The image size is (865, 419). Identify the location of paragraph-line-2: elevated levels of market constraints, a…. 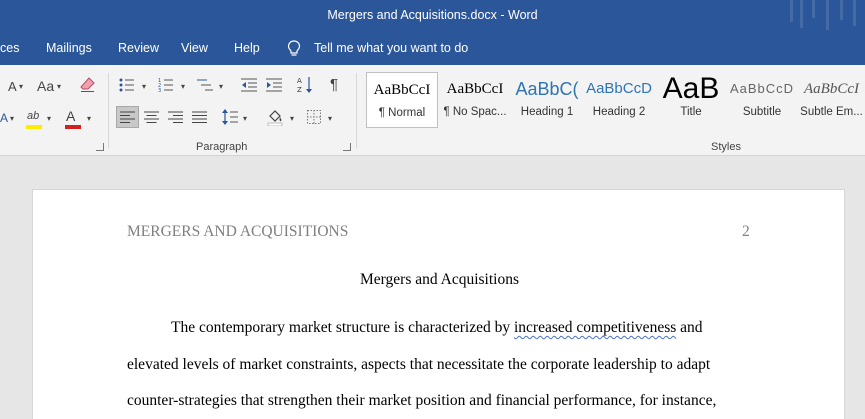
(419, 364).